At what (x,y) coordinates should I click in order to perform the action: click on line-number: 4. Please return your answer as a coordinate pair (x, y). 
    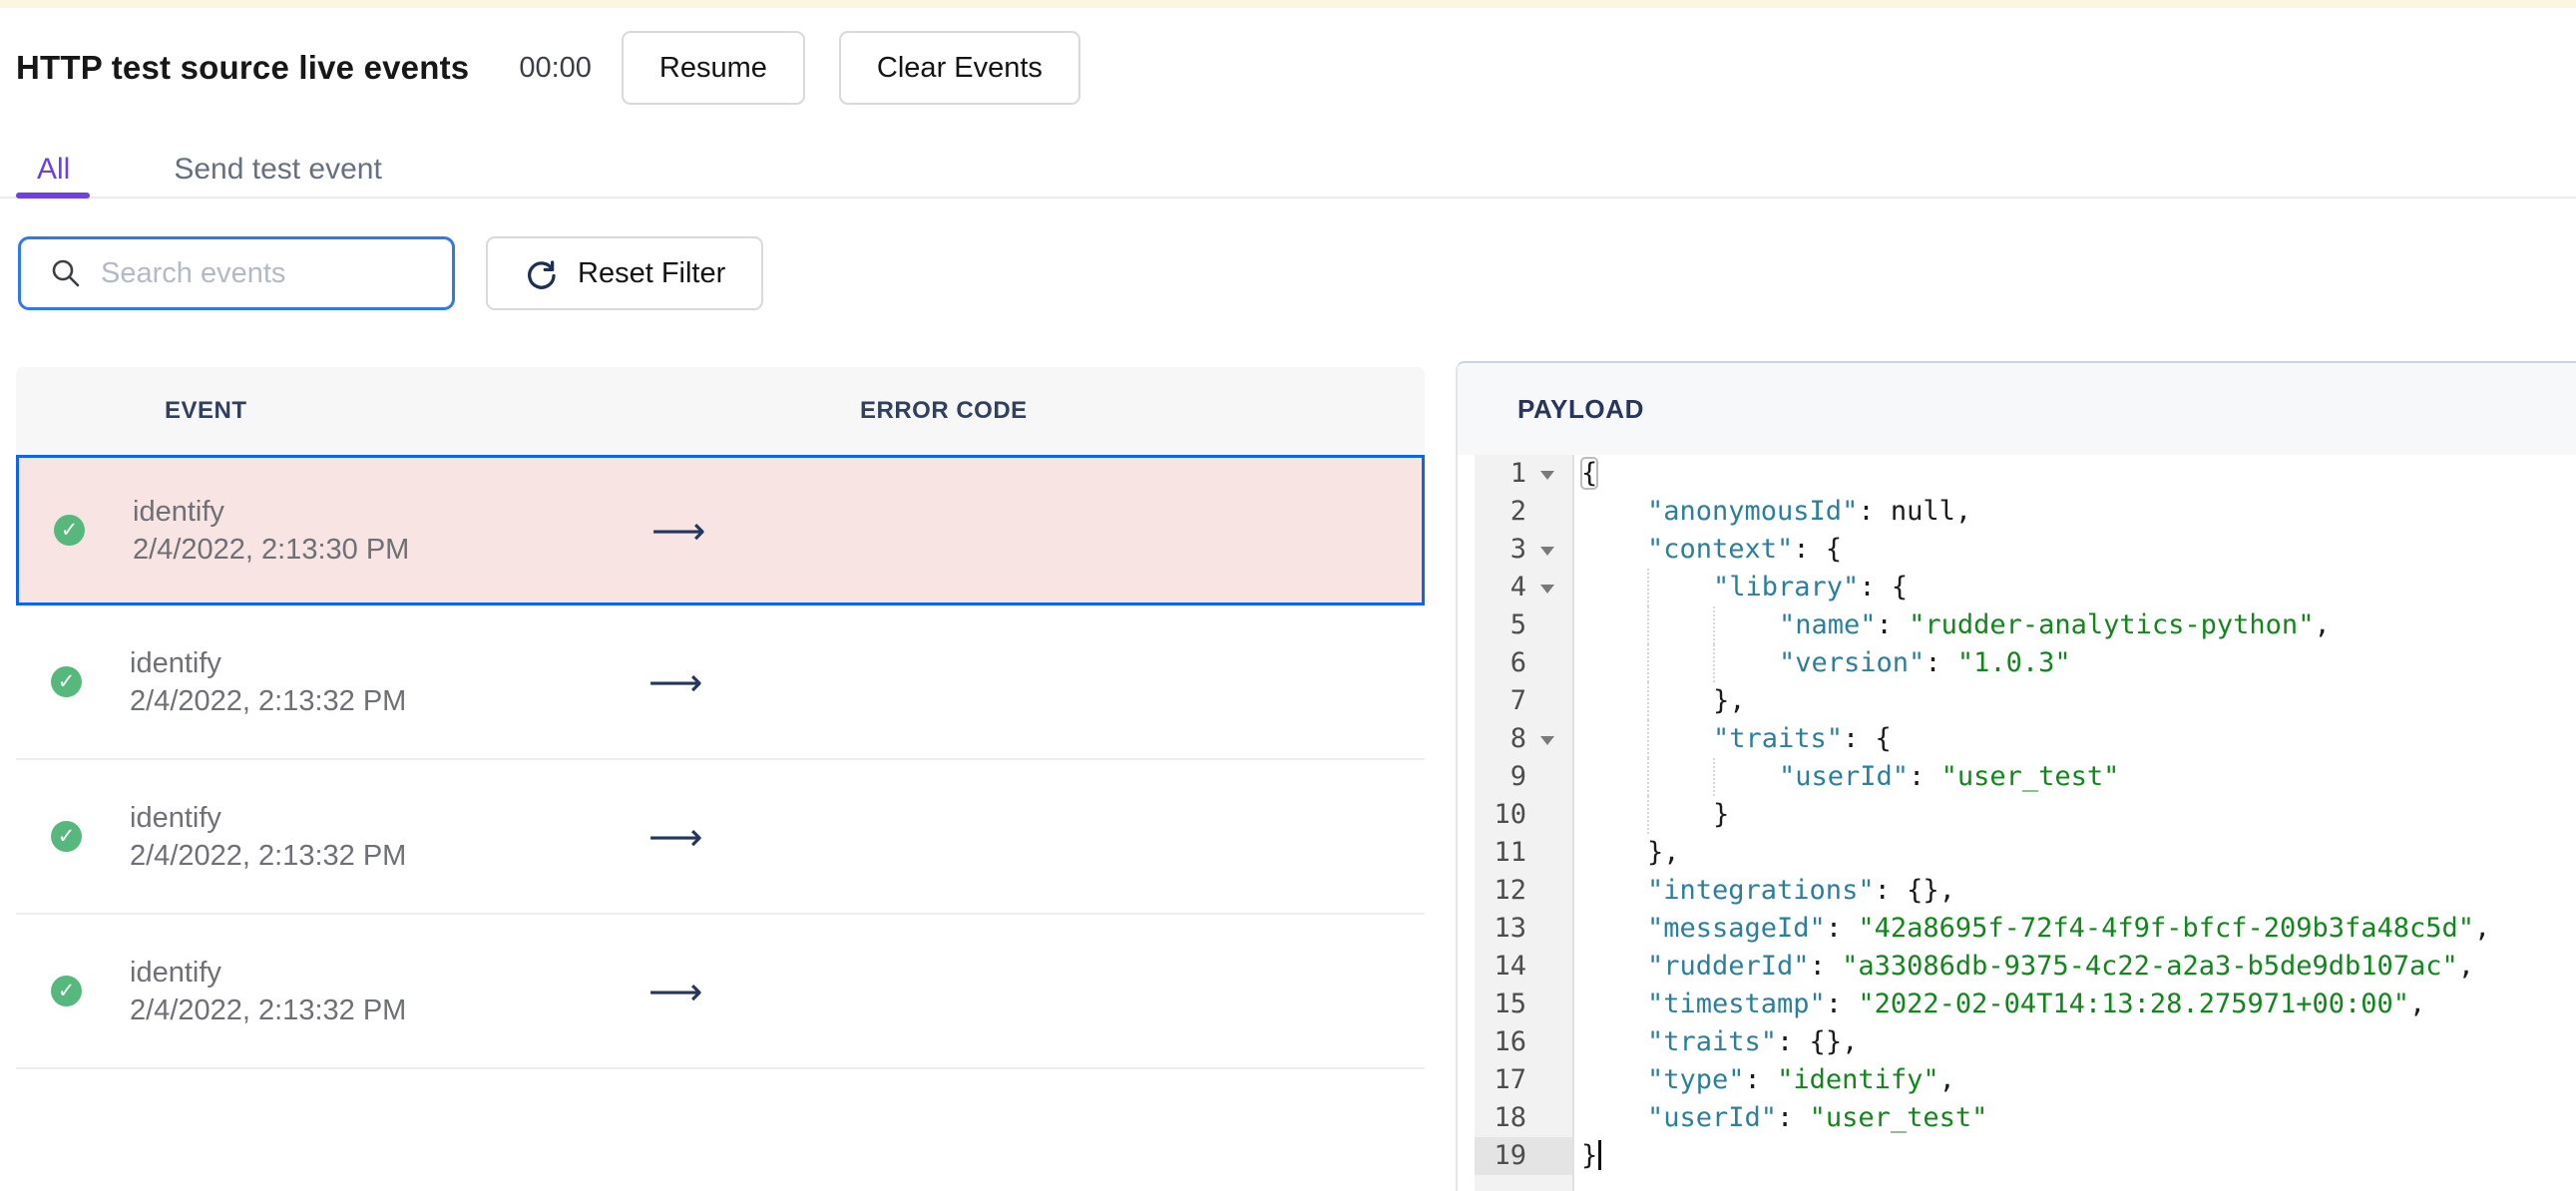
    Looking at the image, I should click on (1523, 587).